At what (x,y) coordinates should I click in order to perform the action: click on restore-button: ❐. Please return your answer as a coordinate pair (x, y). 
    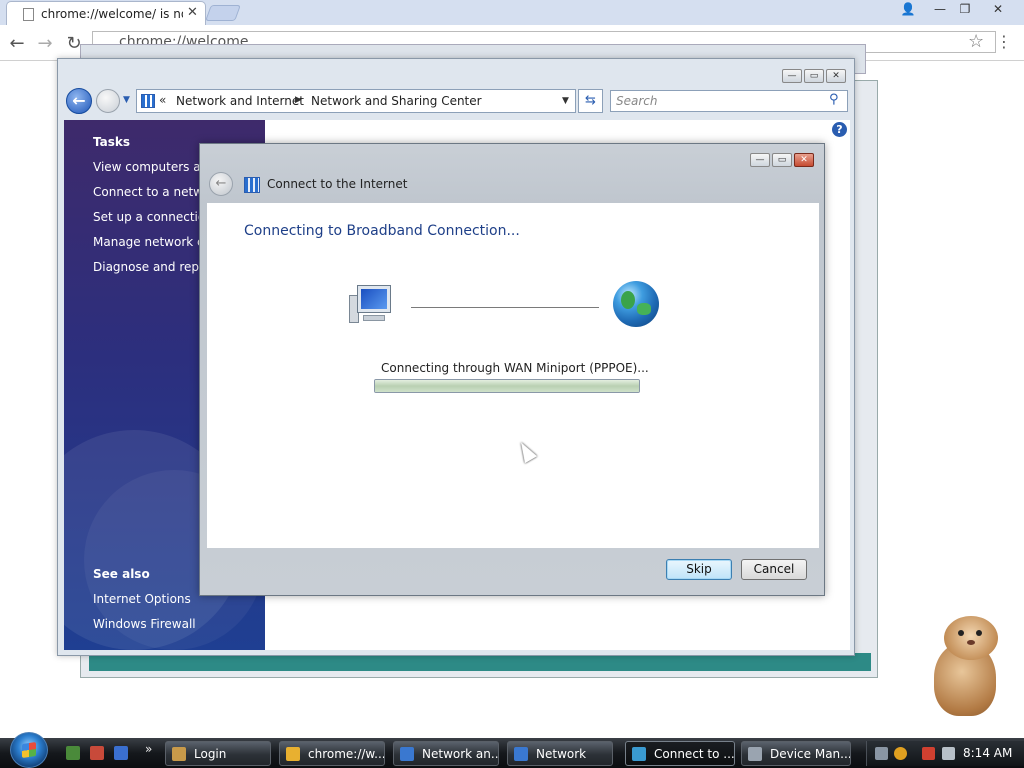
    Looking at the image, I should click on (965, 9).